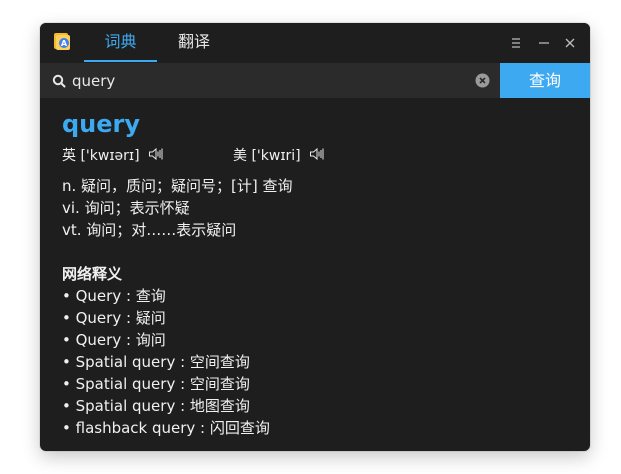 This screenshot has height=474, width=621. Describe the element at coordinates (126, 208) in the screenshot. I see `definition-line: vi. 询问；表示怀疑` at that location.